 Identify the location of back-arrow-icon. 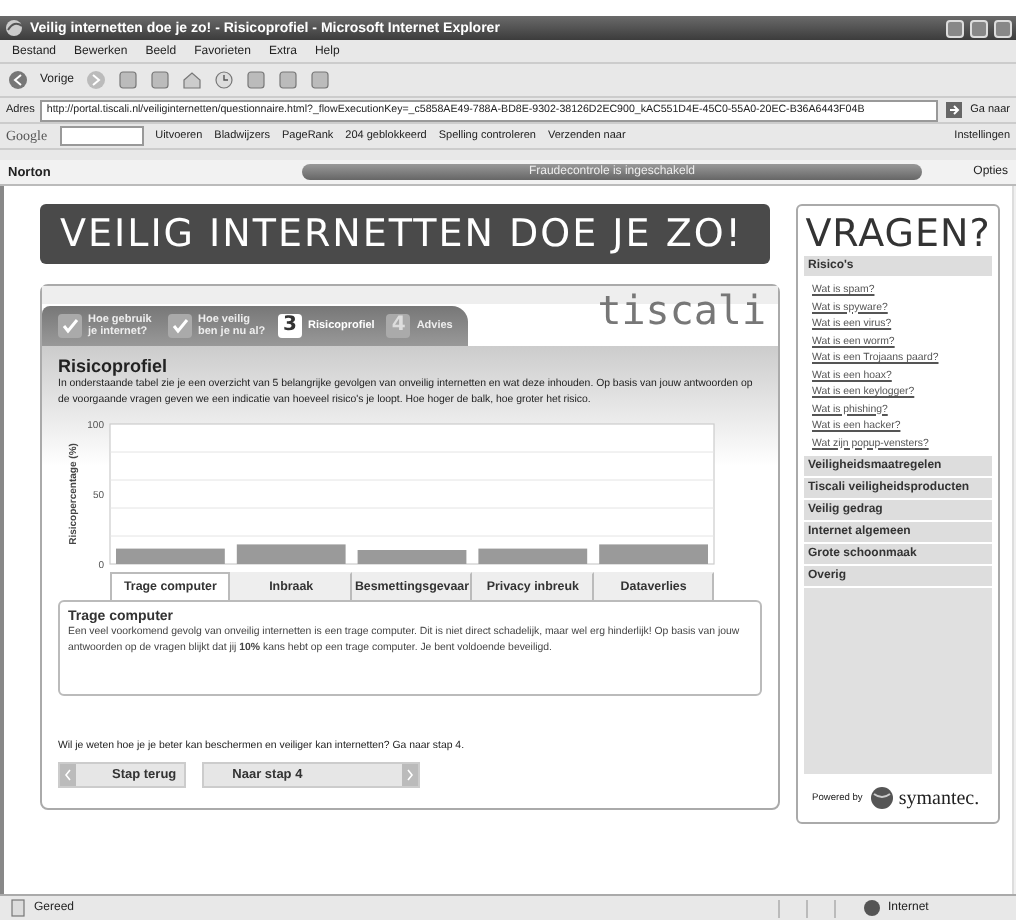
(18, 80).